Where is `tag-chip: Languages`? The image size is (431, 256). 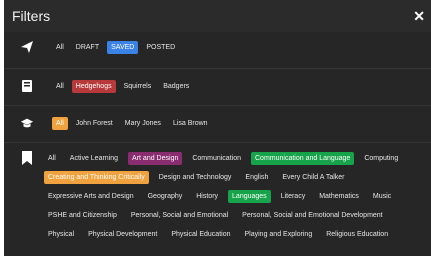
tag-chip: Languages is located at coordinates (249, 196).